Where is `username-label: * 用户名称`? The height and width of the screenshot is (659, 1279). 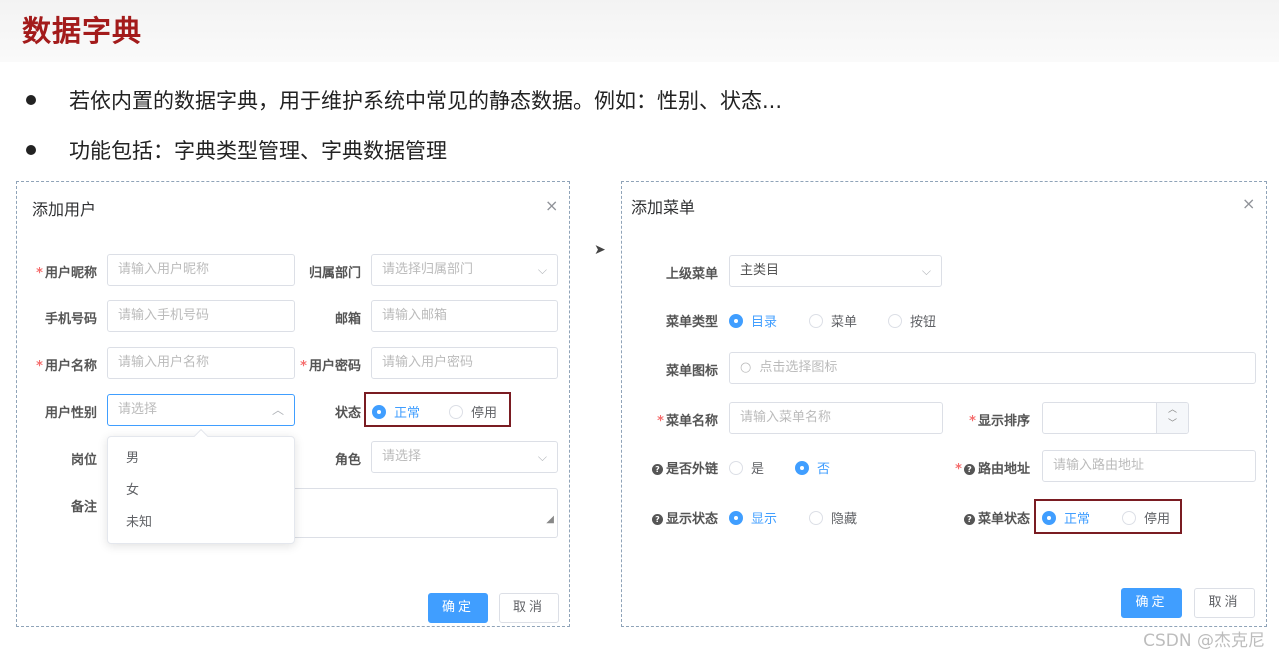
username-label: * 用户名称 is located at coordinates (66, 366).